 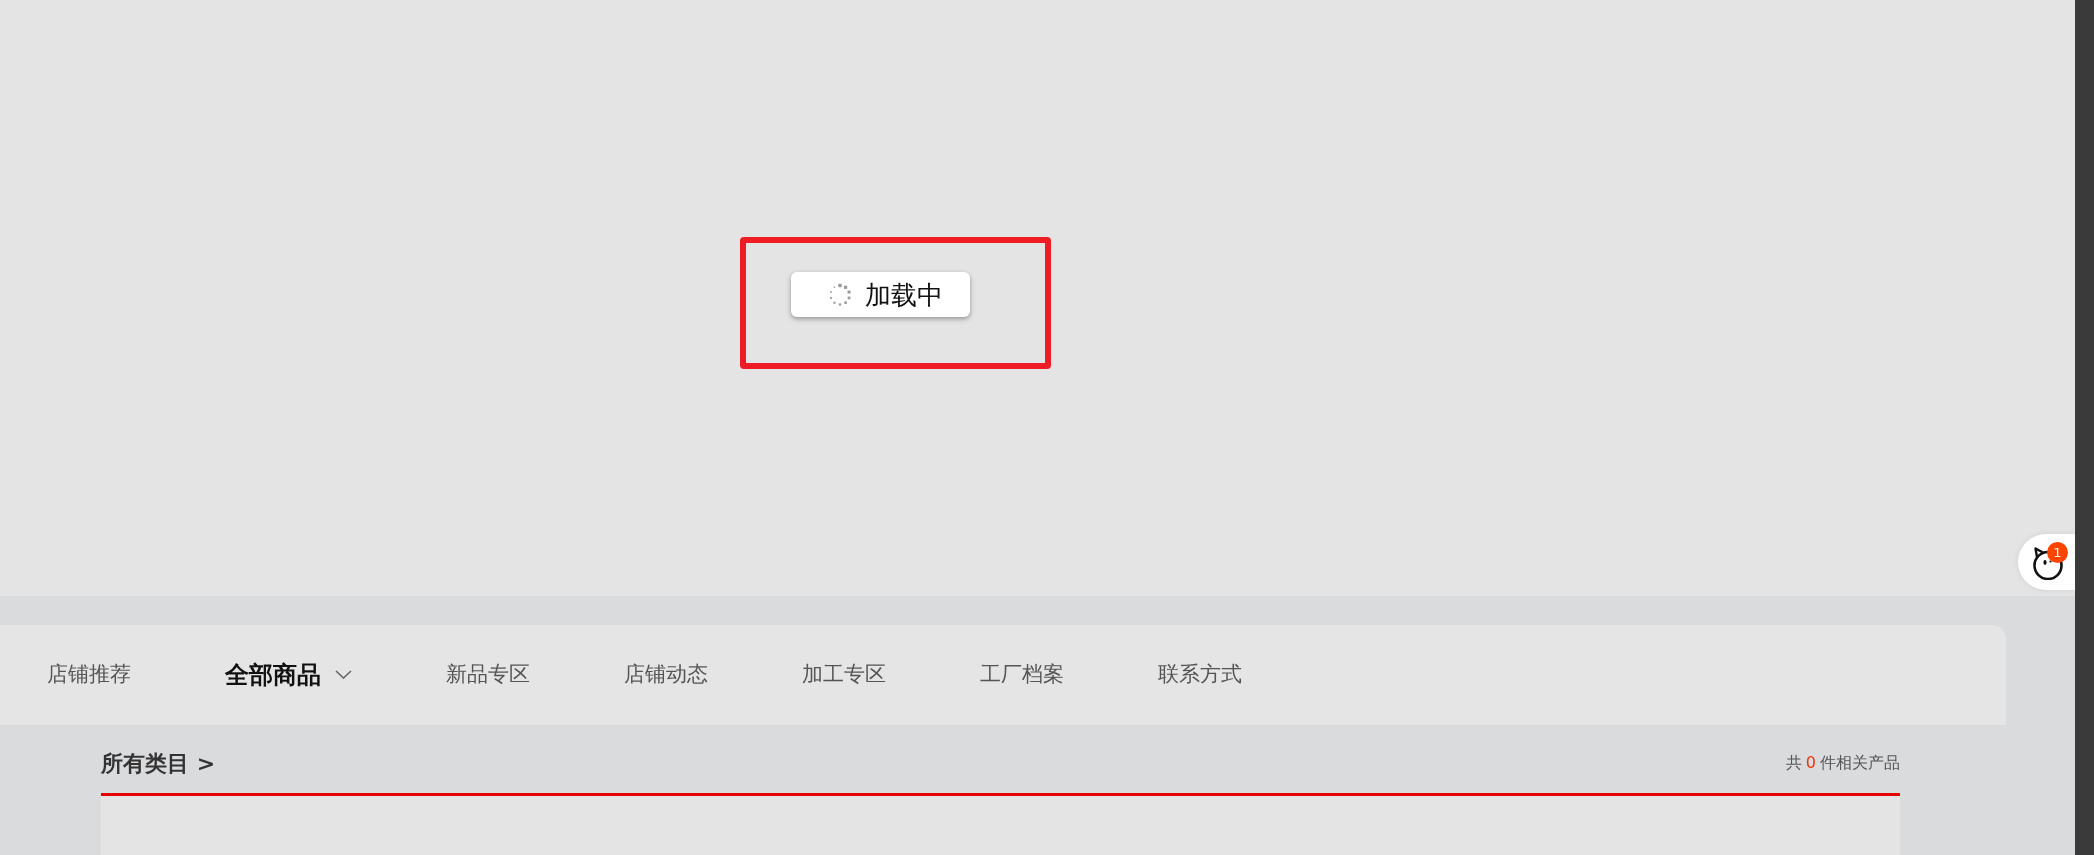 What do you see at coordinates (288, 675) in the screenshot?
I see `nav-tab: 全部商品` at bounding box center [288, 675].